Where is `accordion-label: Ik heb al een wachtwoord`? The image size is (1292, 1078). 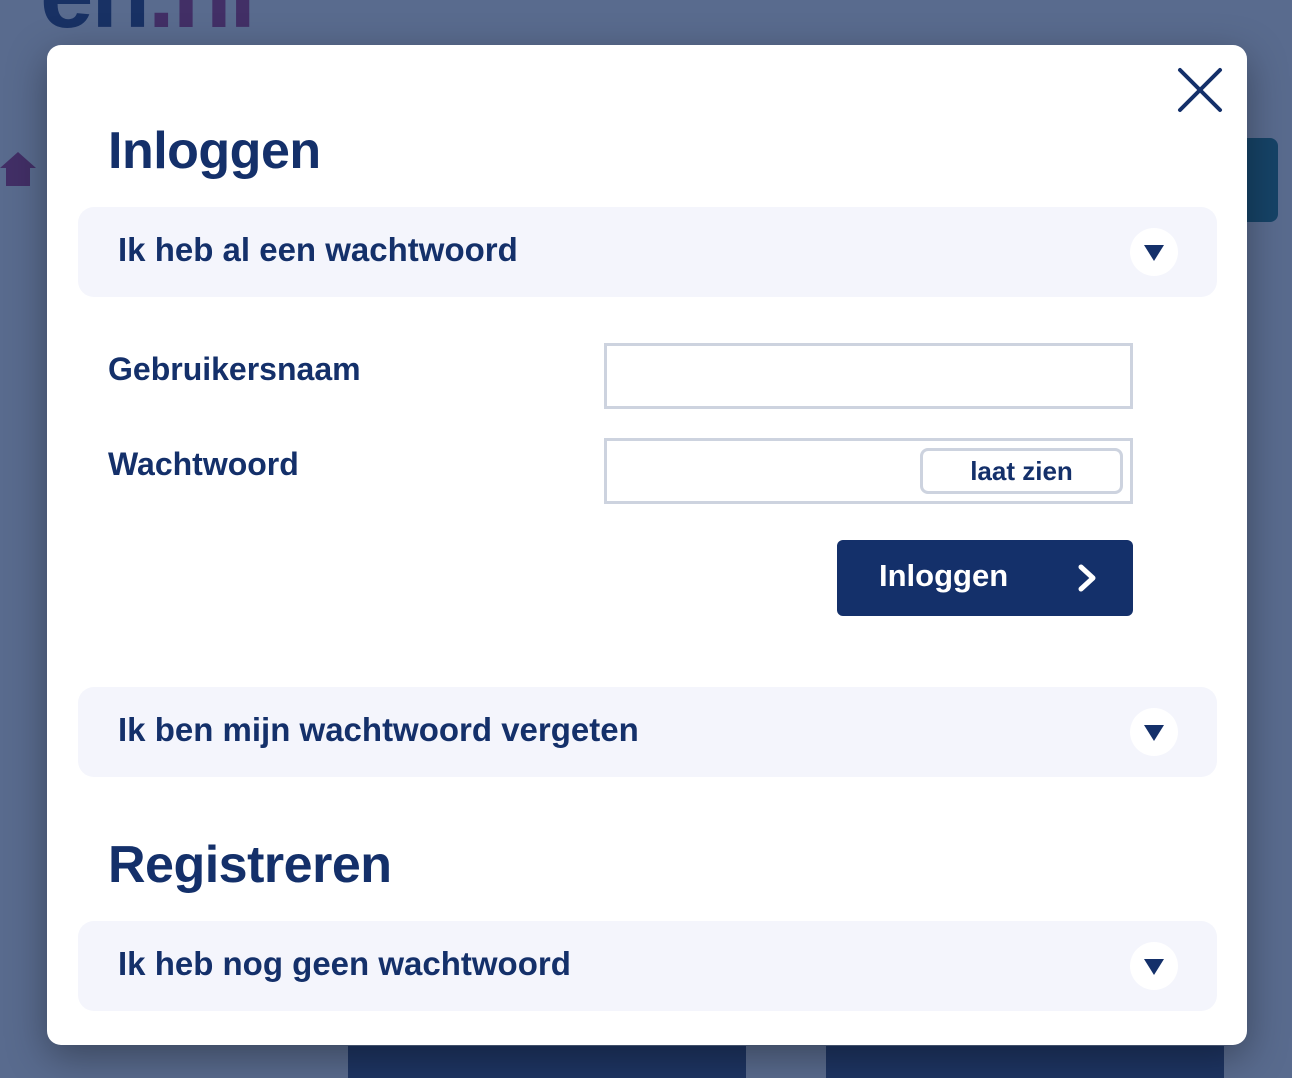 accordion-label: Ik heb al een wachtwoord is located at coordinates (318, 249).